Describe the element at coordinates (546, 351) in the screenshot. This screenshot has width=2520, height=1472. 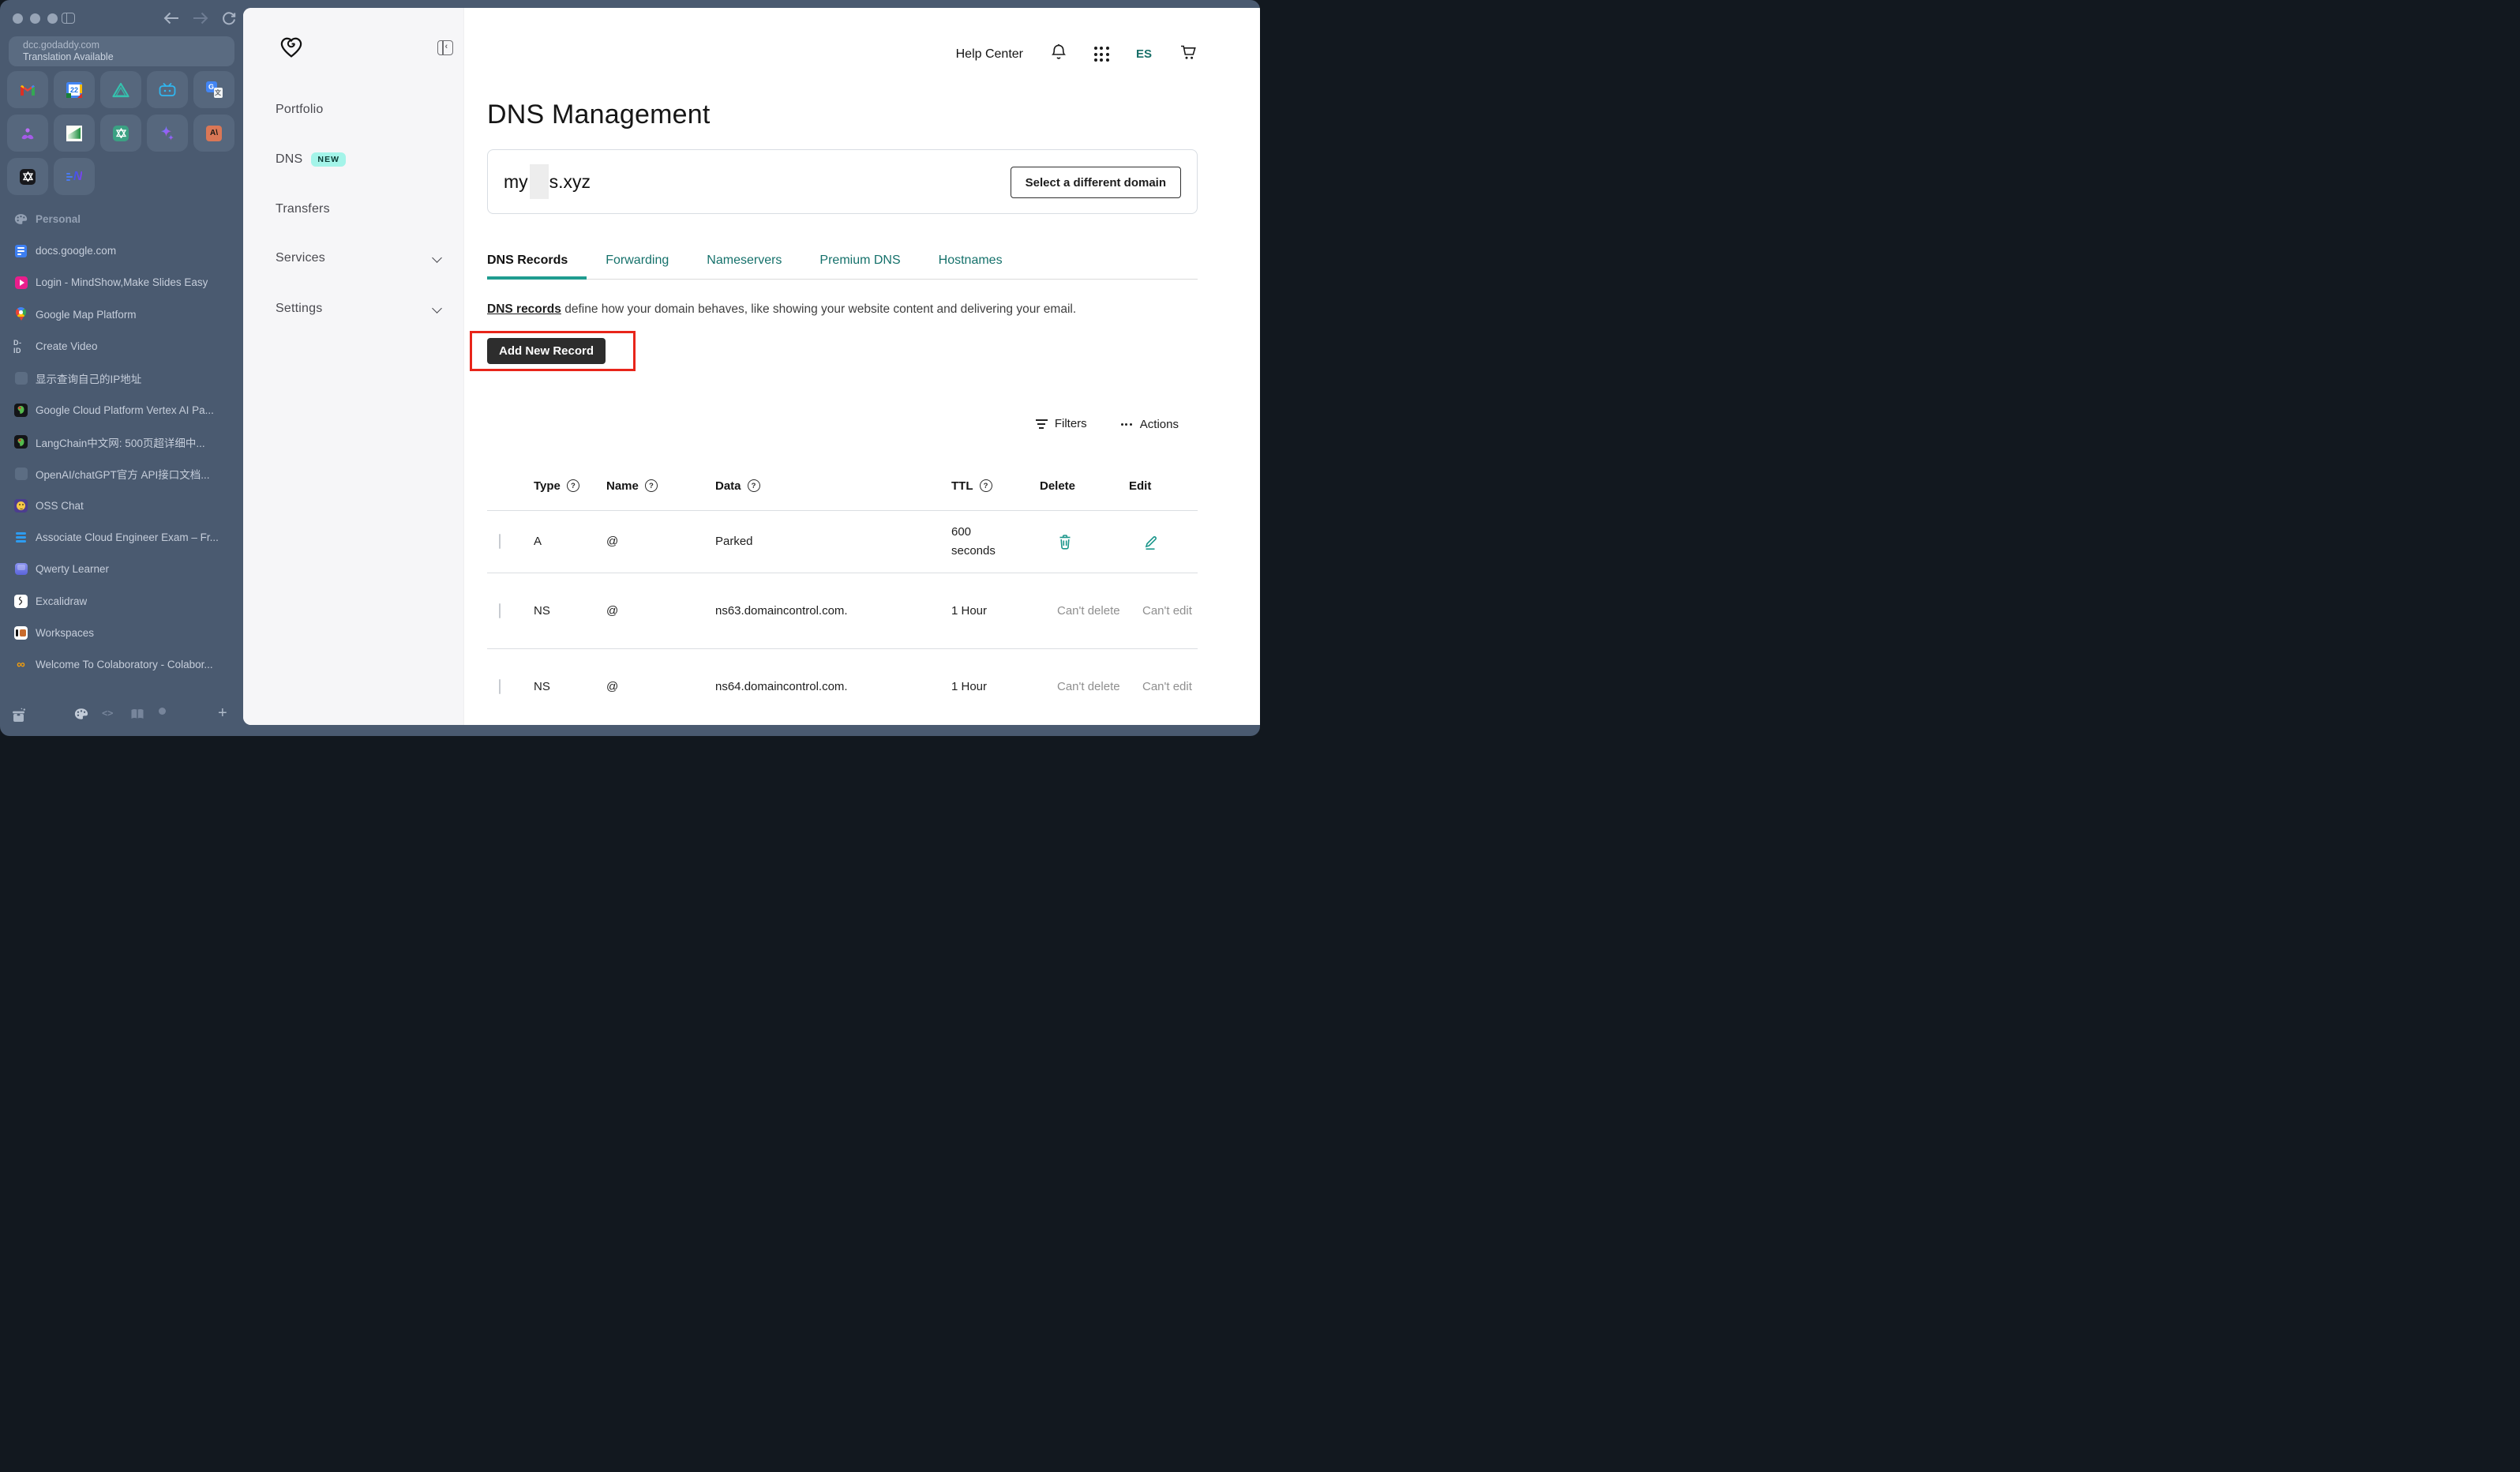
I see `add-new-record-button: Add New Record` at that location.